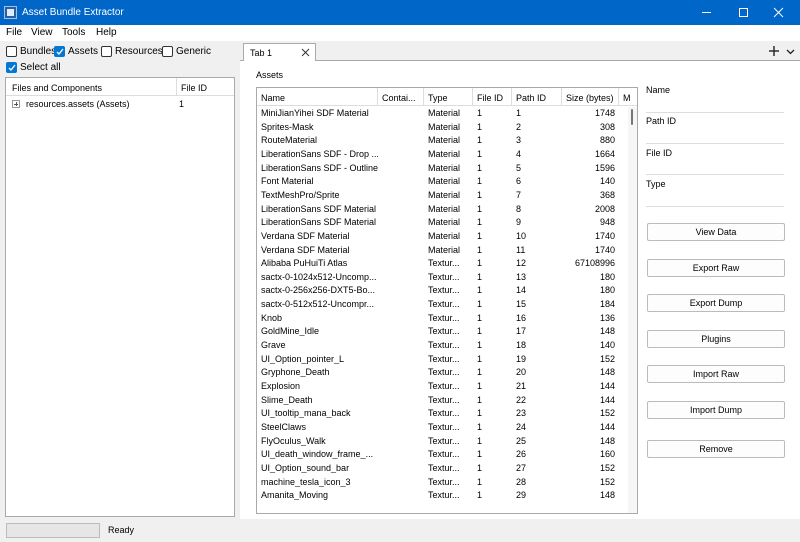 The width and height of the screenshot is (800, 542). I want to click on table-row: RouteMaterial Material 1 3 880, so click(442, 141).